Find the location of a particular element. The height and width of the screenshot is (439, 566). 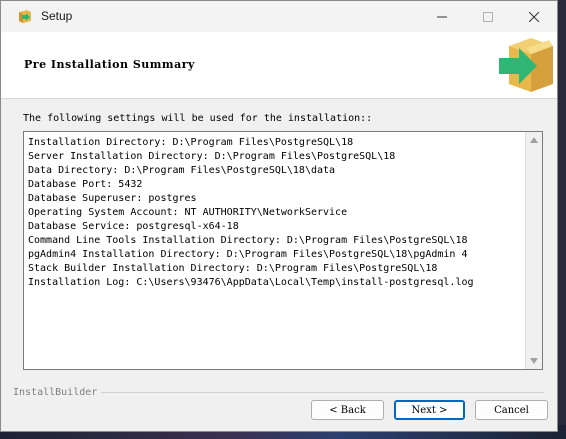

maximize-icon is located at coordinates (488, 16).